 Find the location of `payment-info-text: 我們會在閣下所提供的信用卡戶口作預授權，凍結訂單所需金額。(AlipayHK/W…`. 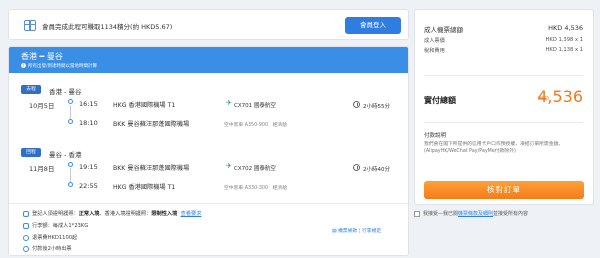

payment-info-text: 我們會在閣下所提供的信用卡戶口作預授權，凍結訂單所需金額。(AlipayHK/W… is located at coordinates (494, 148).